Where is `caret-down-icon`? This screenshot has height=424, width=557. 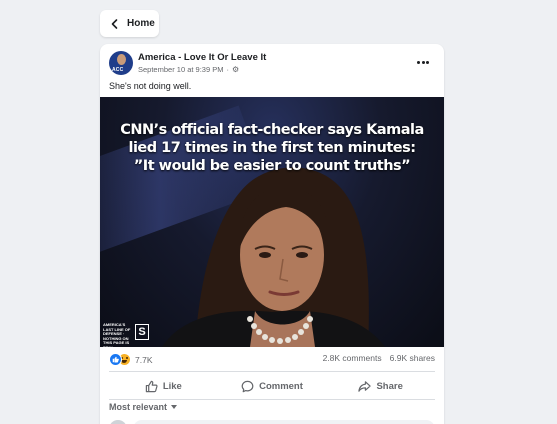 caret-down-icon is located at coordinates (174, 407).